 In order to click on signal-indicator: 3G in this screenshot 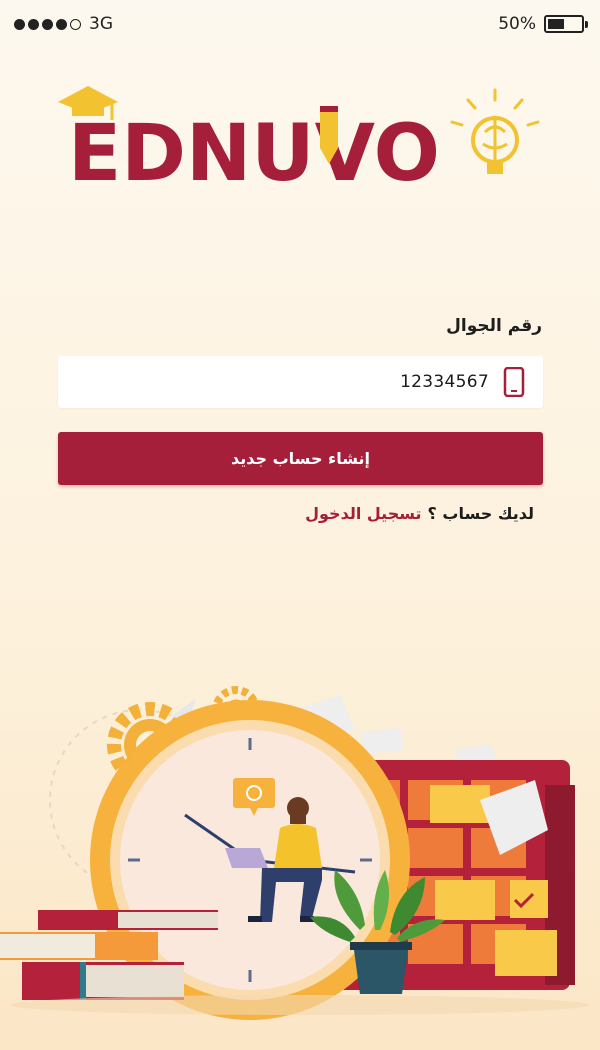, I will do `click(63, 24)`.